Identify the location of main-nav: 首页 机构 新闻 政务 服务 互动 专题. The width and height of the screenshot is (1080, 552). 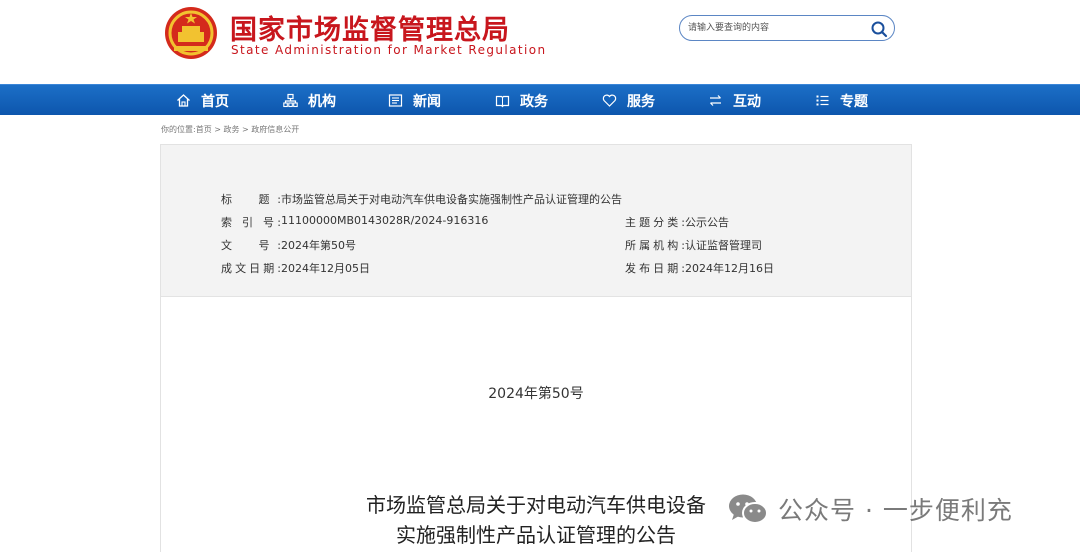
(540, 99).